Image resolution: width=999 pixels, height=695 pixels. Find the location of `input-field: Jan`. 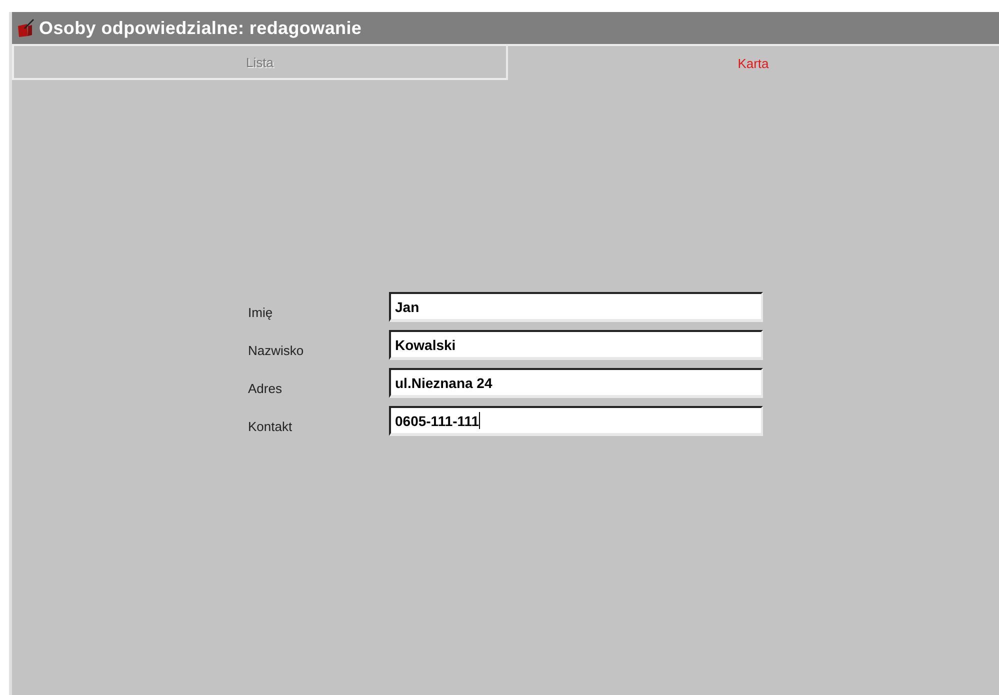

input-field: Jan is located at coordinates (576, 307).